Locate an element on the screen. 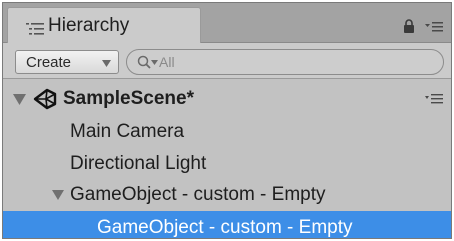 The width and height of the screenshot is (454, 241). list-item-gameobject-child: GameObject - custom - Empty is located at coordinates (227, 224).